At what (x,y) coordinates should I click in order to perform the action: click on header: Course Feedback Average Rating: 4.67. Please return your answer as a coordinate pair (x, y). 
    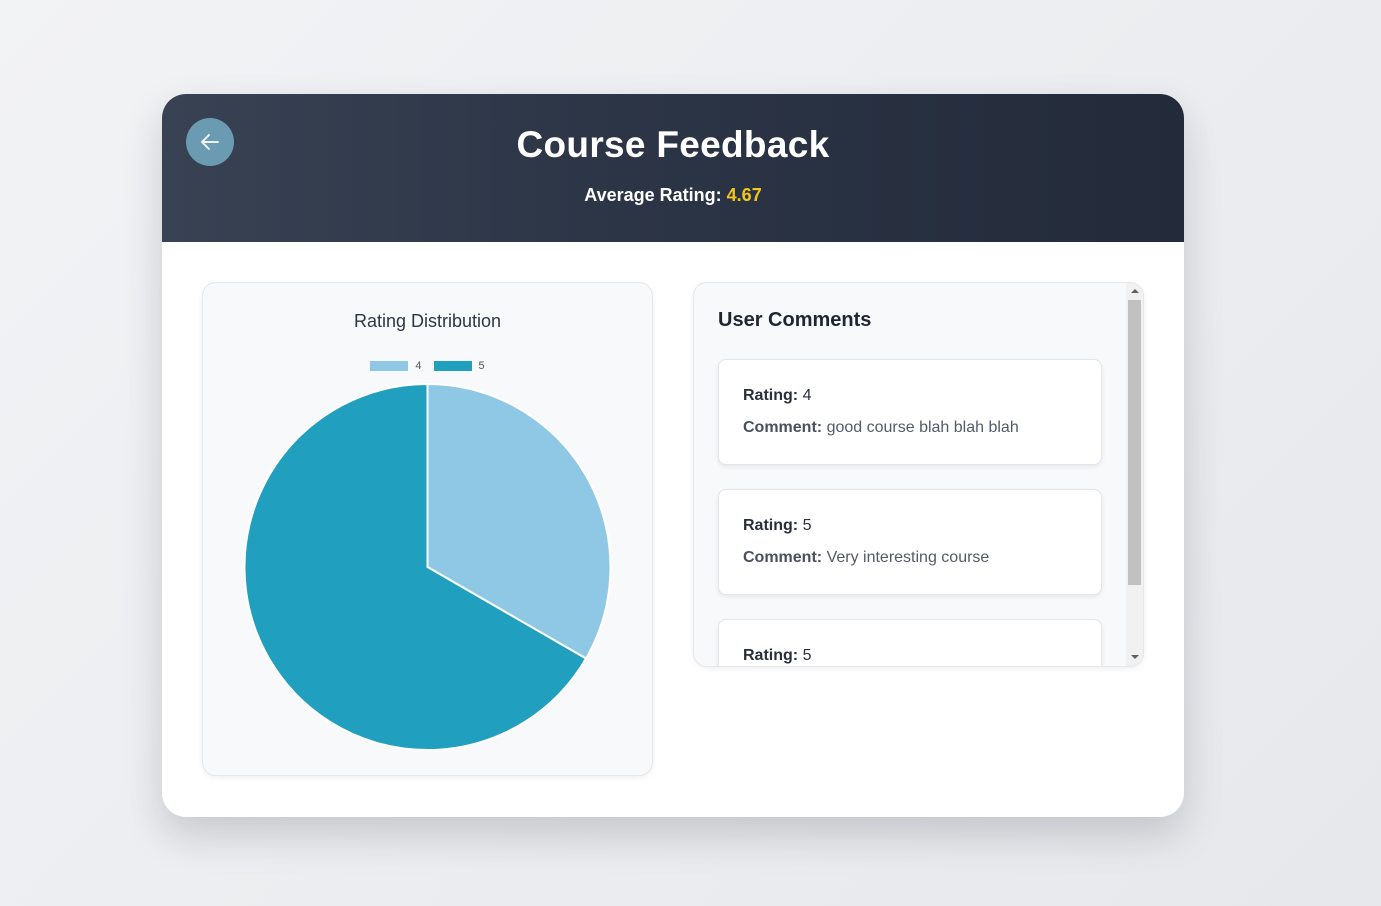
    Looking at the image, I should click on (673, 168).